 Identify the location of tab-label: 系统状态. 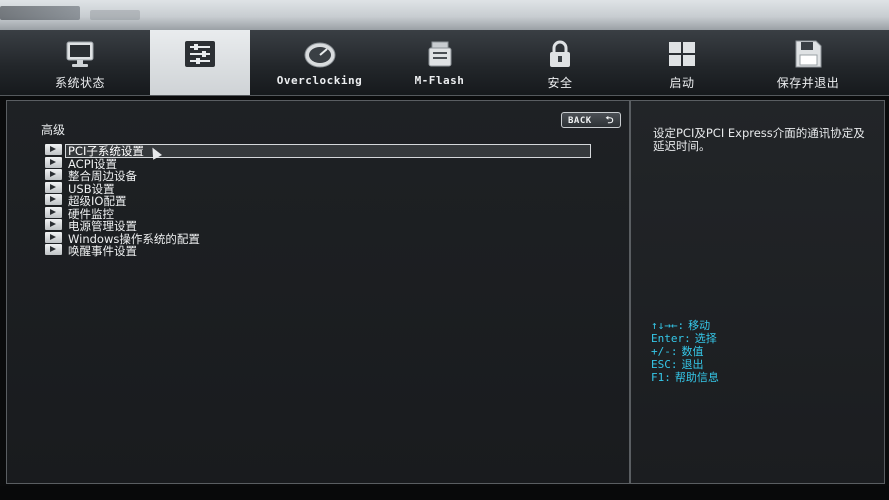
(79, 83).